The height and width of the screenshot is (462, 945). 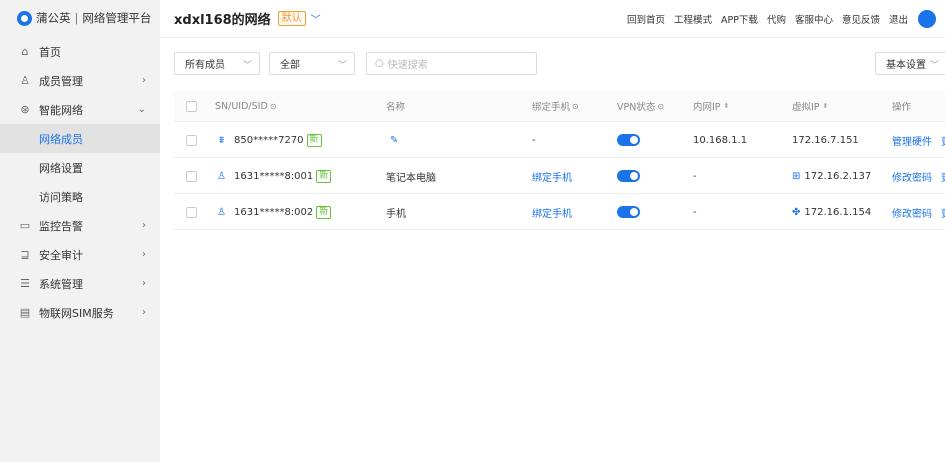 I want to click on nav-feedback: 意见反馈, so click(x=861, y=19).